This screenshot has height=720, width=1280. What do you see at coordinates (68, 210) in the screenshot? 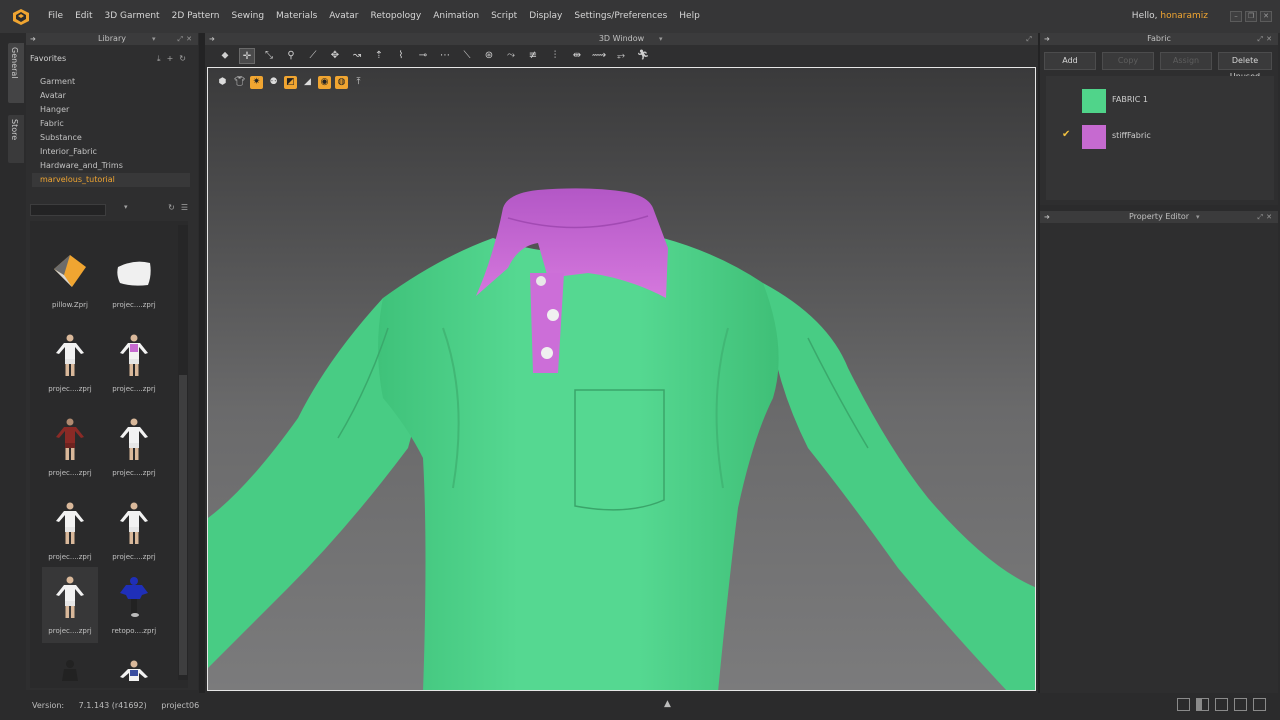
I see `library-search-input` at bounding box center [68, 210].